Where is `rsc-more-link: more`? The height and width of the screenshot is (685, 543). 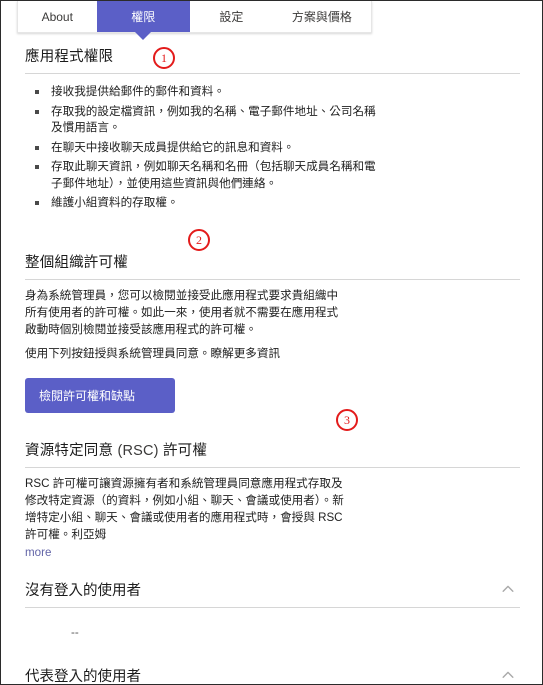 rsc-more-link: more is located at coordinates (38, 552).